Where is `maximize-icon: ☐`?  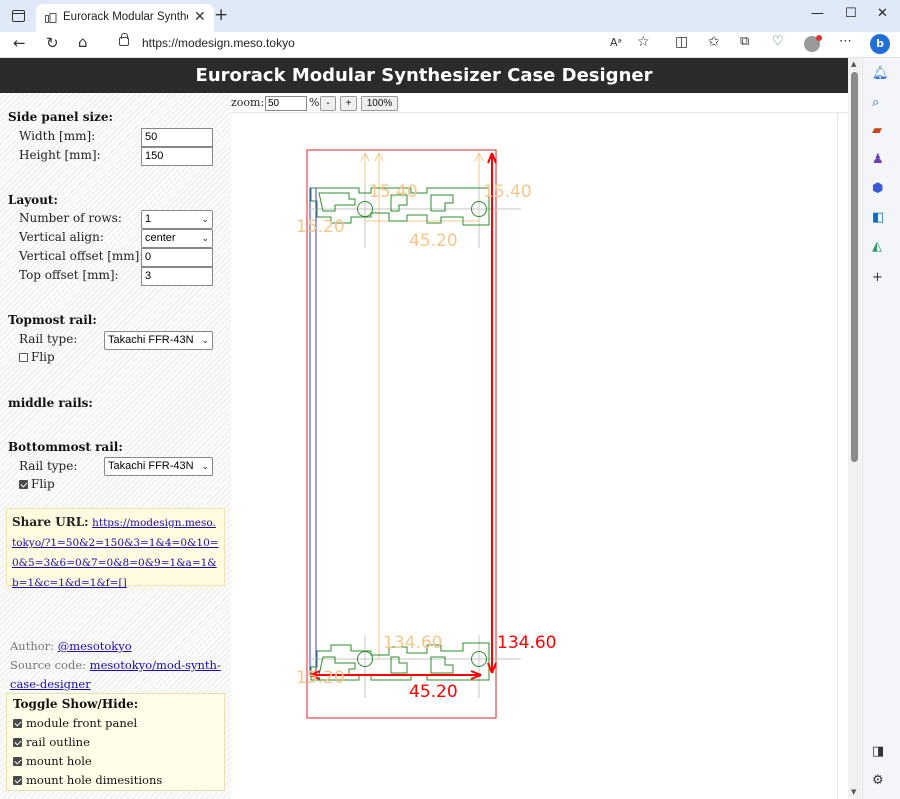 maximize-icon: ☐ is located at coordinates (851, 13).